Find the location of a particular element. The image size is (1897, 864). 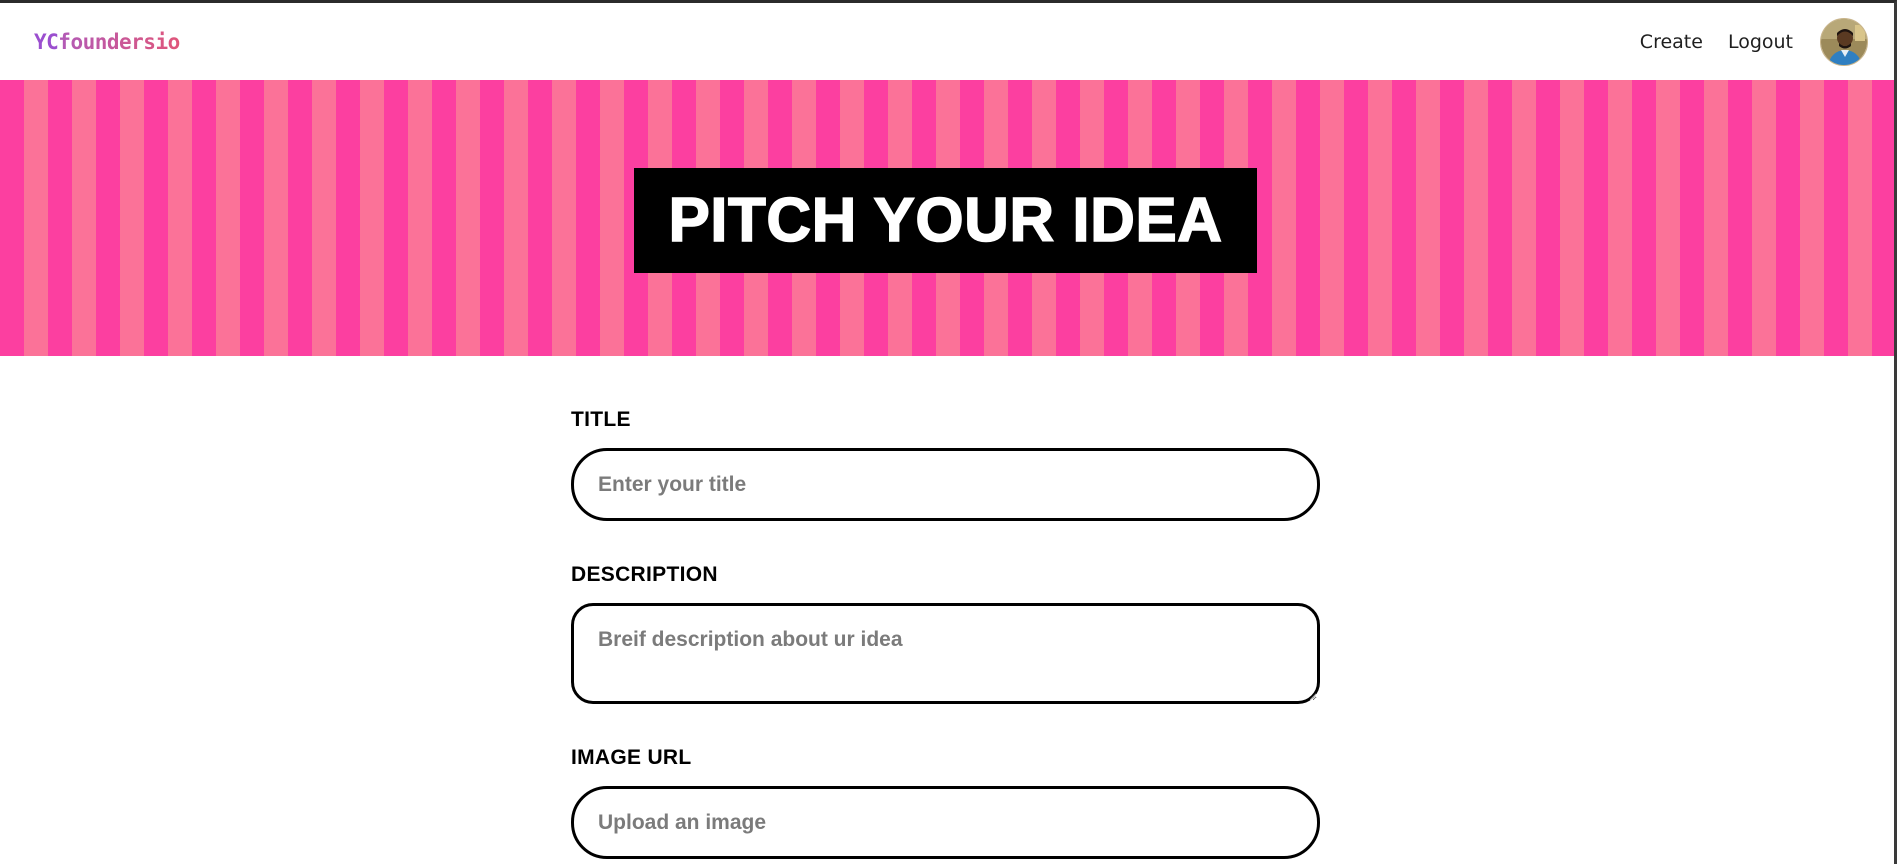

create-link: Create is located at coordinates (1671, 42).